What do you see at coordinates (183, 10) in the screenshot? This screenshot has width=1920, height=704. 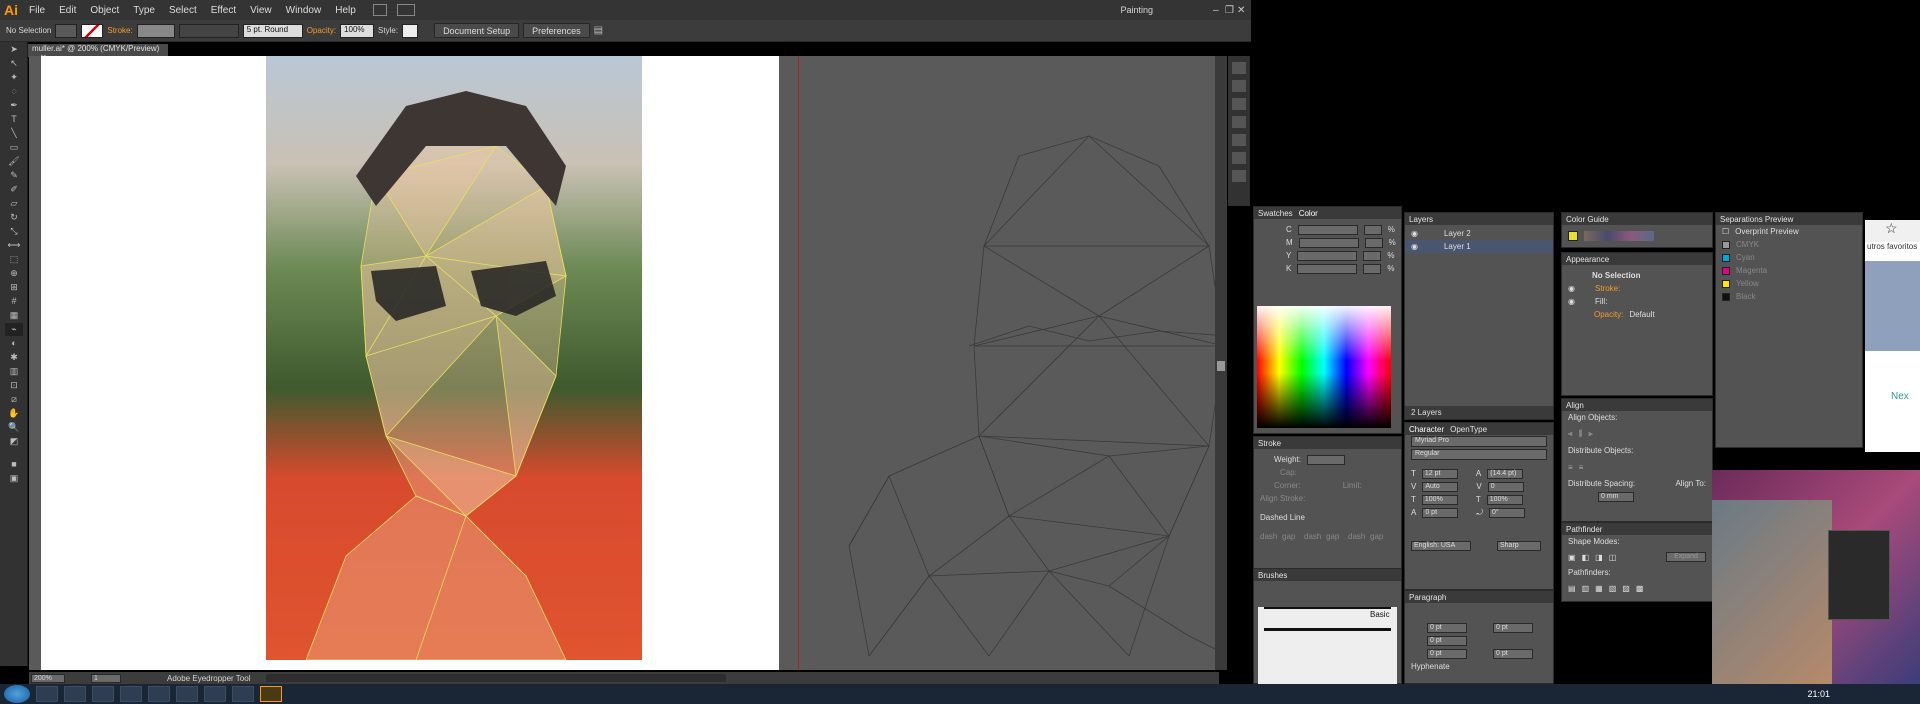 I see `menu-select: Select` at bounding box center [183, 10].